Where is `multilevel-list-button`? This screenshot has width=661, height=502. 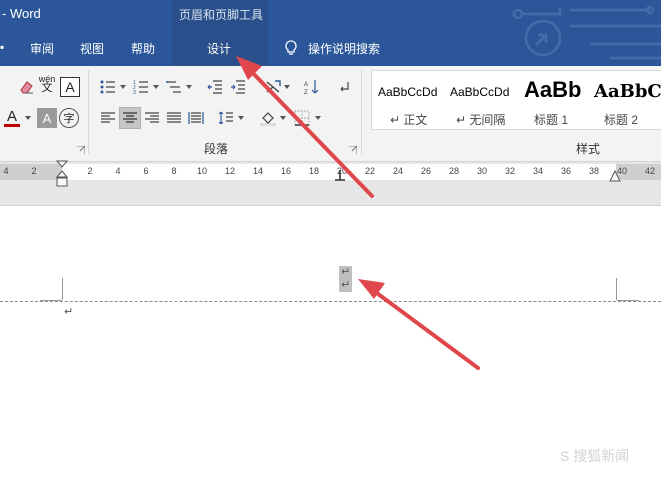 multilevel-list-button is located at coordinates (174, 87).